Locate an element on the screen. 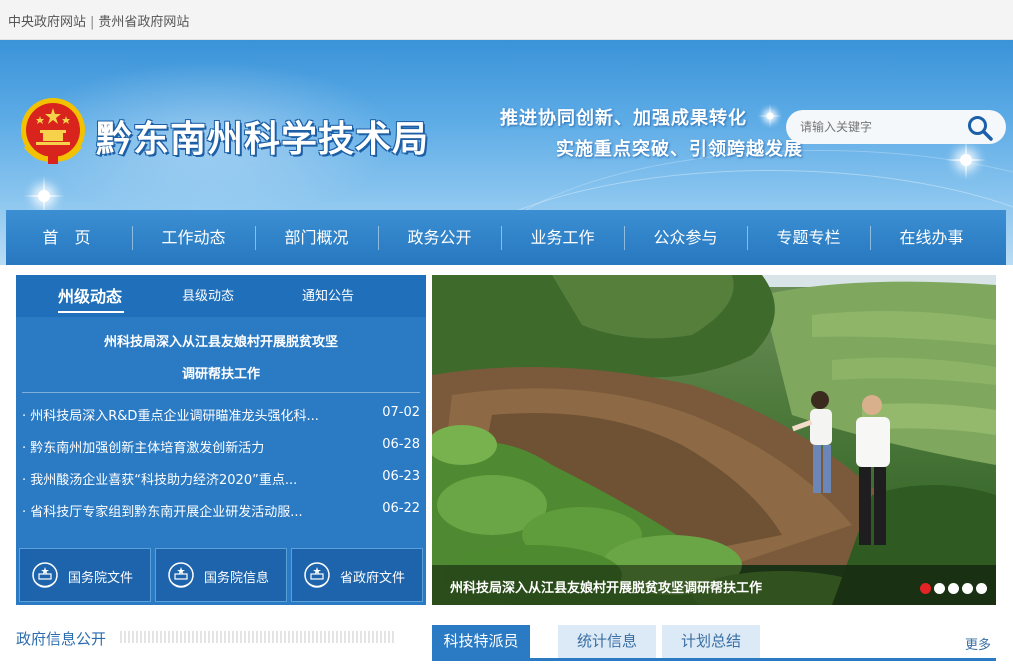 Image resolution: width=1013 pixels, height=671 pixels. more-link: 更多 is located at coordinates (978, 643).